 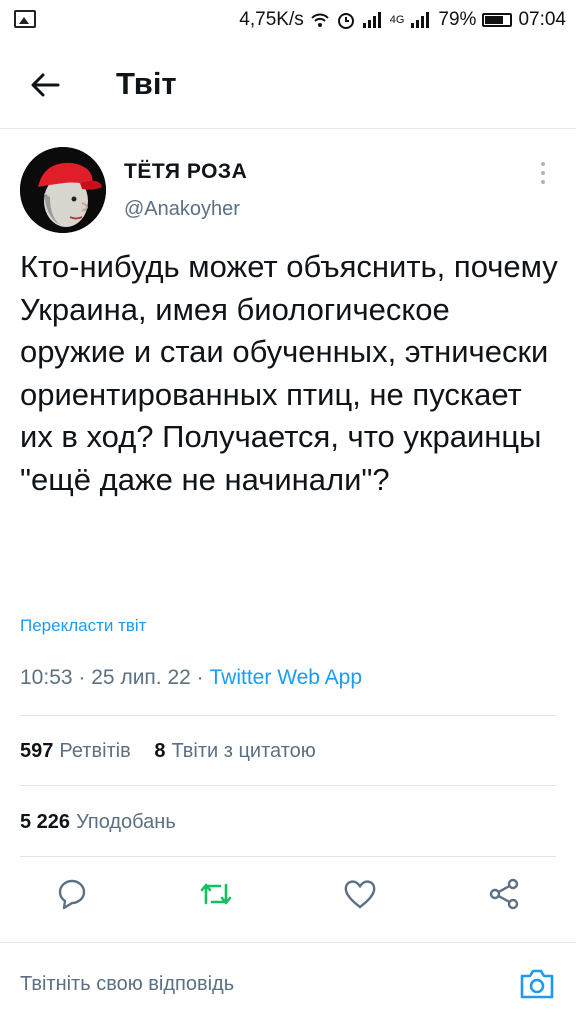 What do you see at coordinates (288, 896) in the screenshot?
I see `tweet-actions` at bounding box center [288, 896].